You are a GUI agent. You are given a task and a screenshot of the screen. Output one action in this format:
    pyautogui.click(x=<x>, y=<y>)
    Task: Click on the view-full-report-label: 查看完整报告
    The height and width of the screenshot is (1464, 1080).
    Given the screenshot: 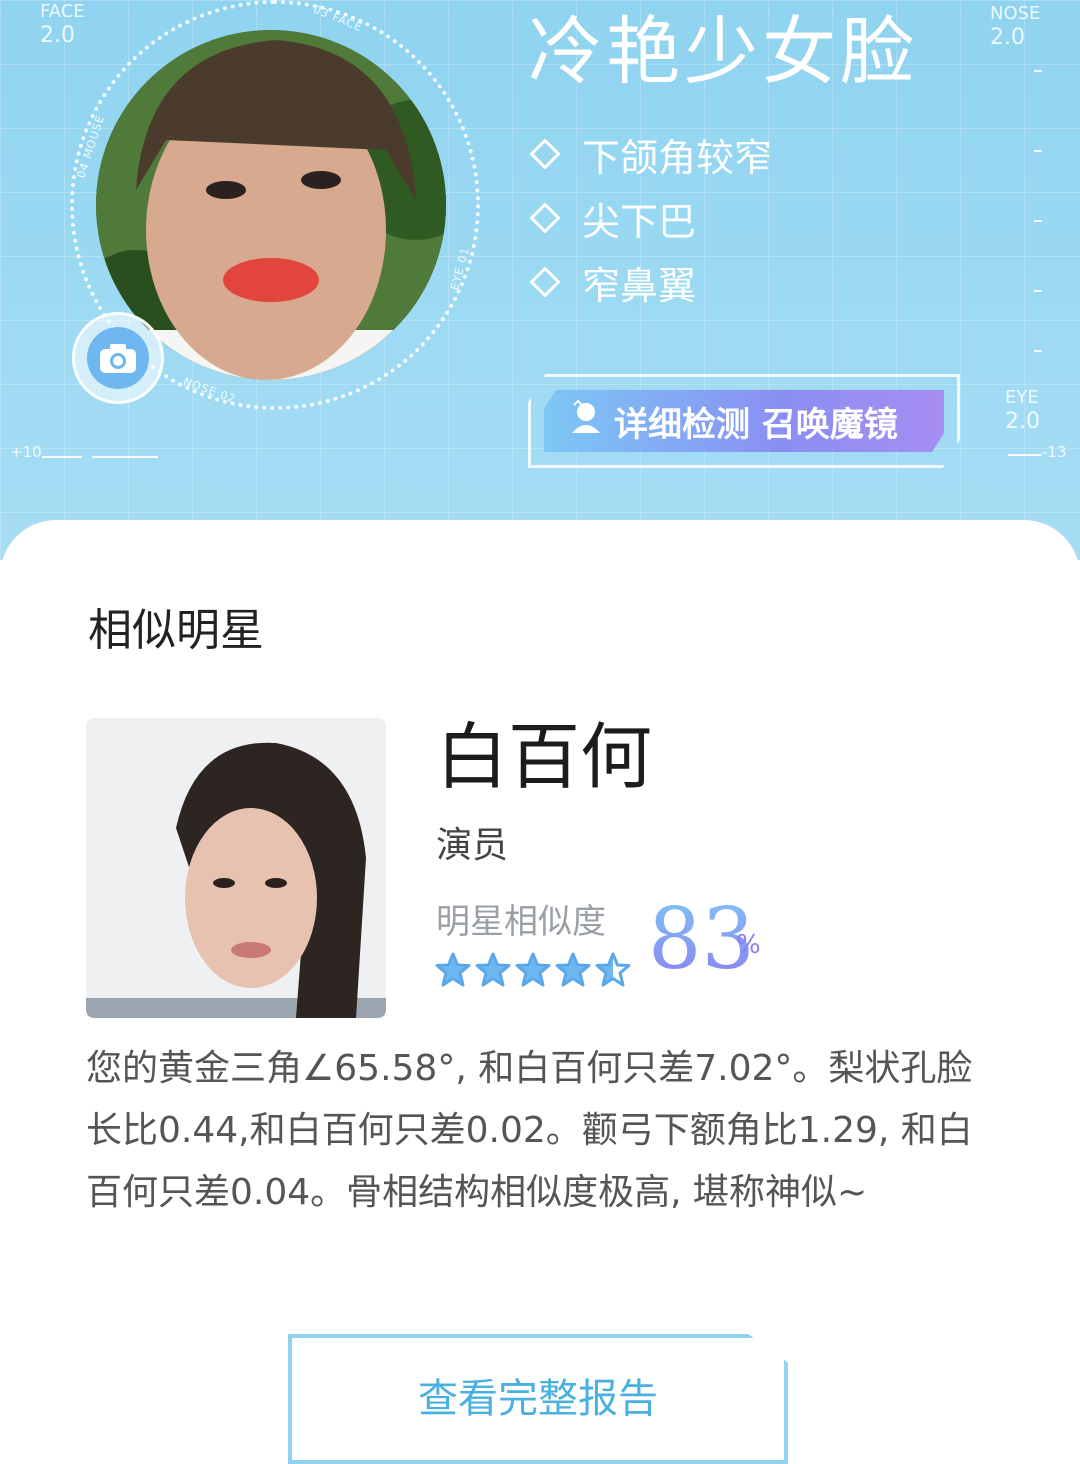 What is the action you would take?
    pyautogui.click(x=538, y=1399)
    